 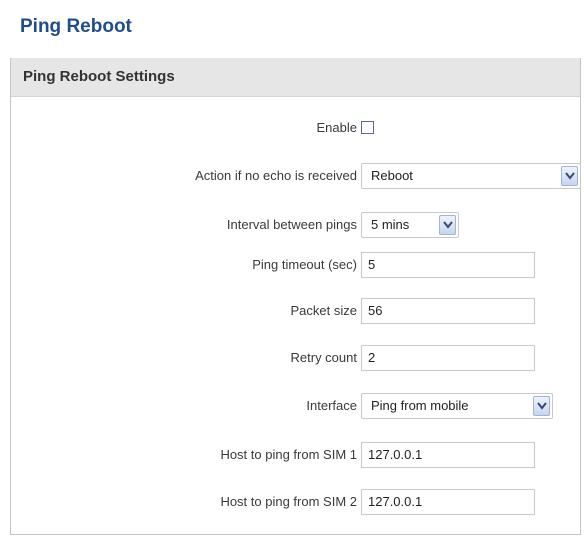 I want to click on packet-size-row: Packet size 56, so click(x=295, y=311).